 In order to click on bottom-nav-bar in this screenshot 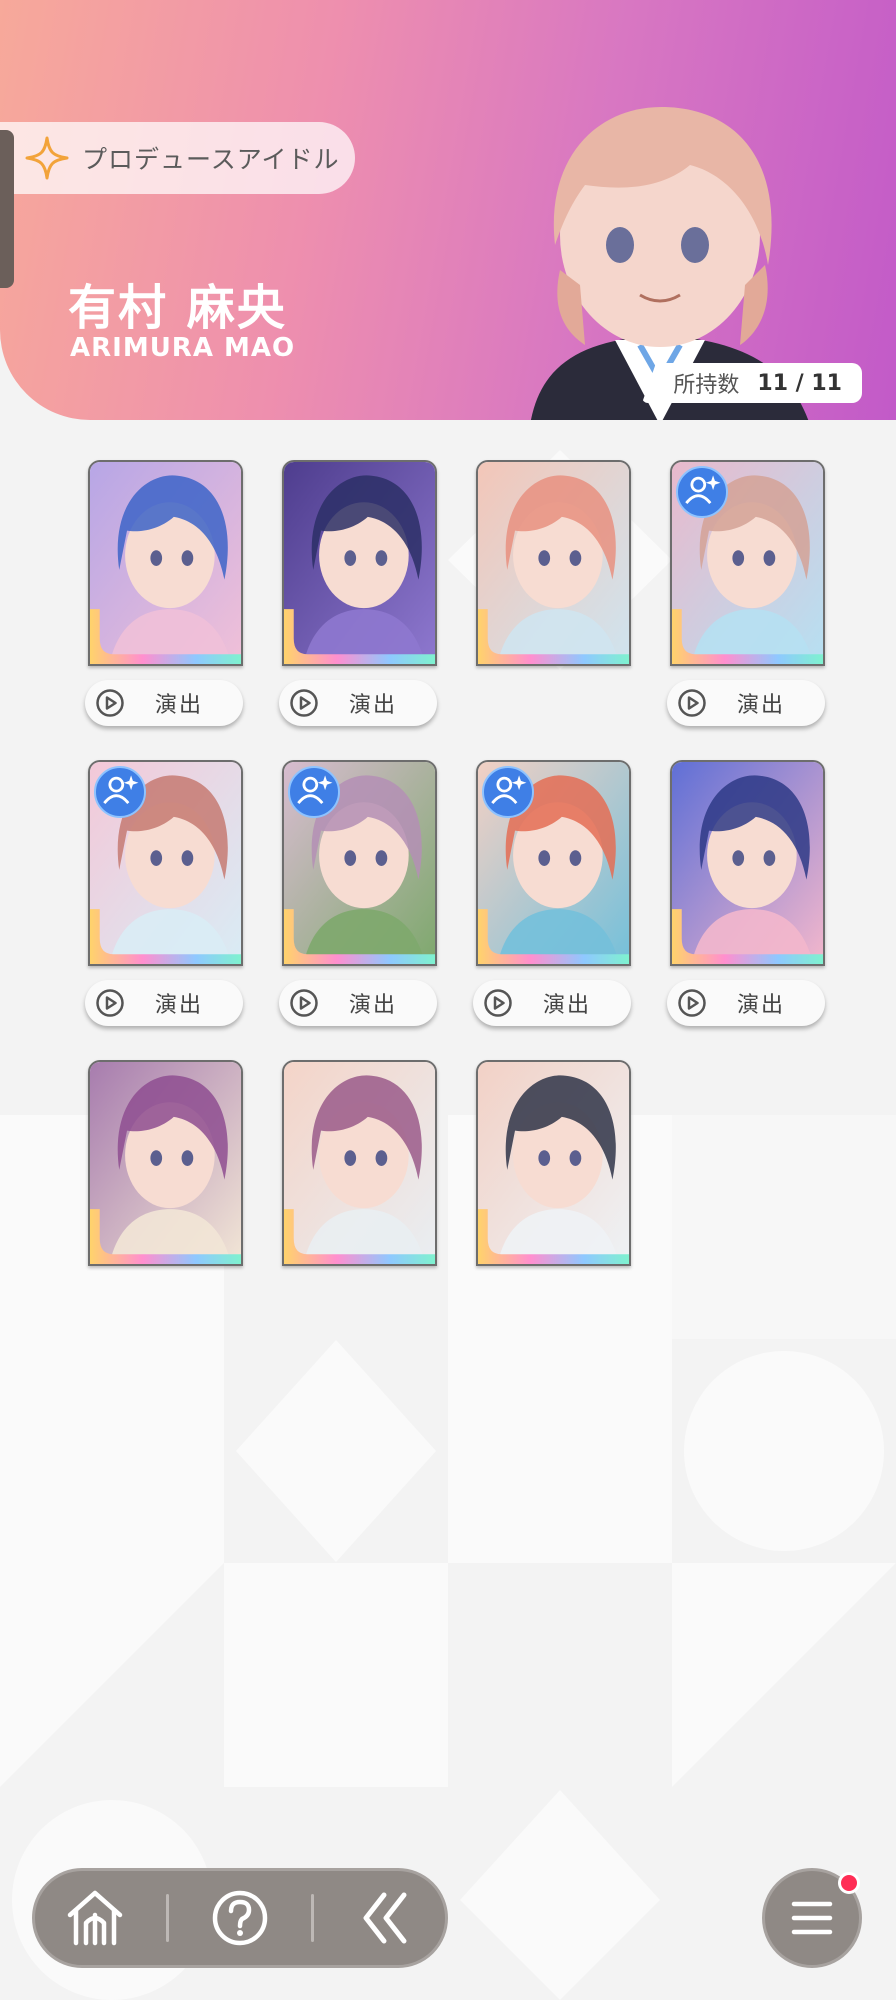, I will do `click(240, 1918)`.